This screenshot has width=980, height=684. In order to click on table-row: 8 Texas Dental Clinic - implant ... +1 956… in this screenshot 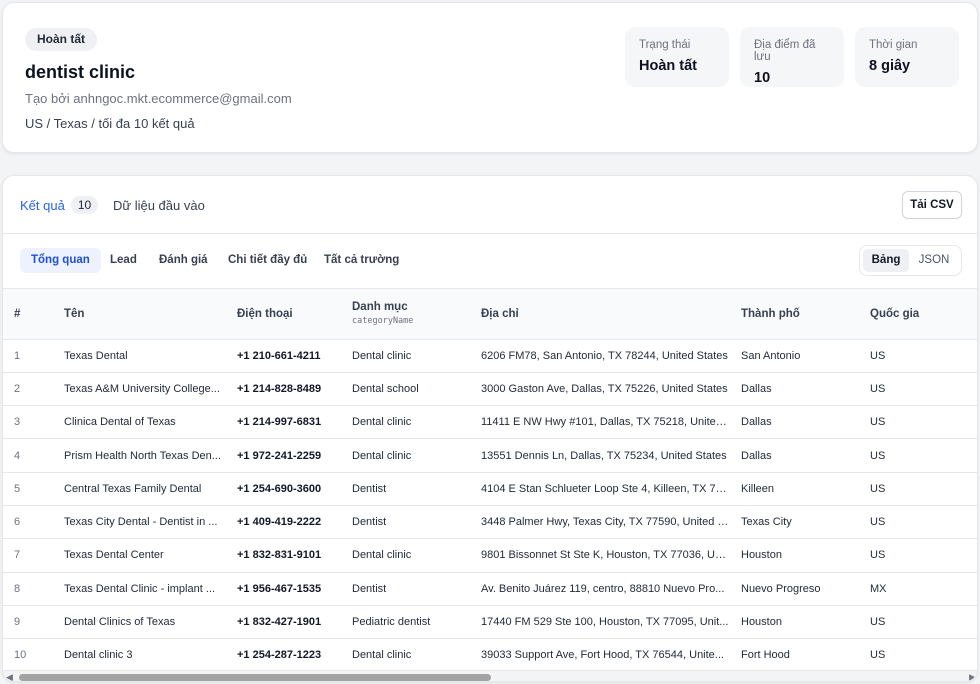, I will do `click(490, 589)`.